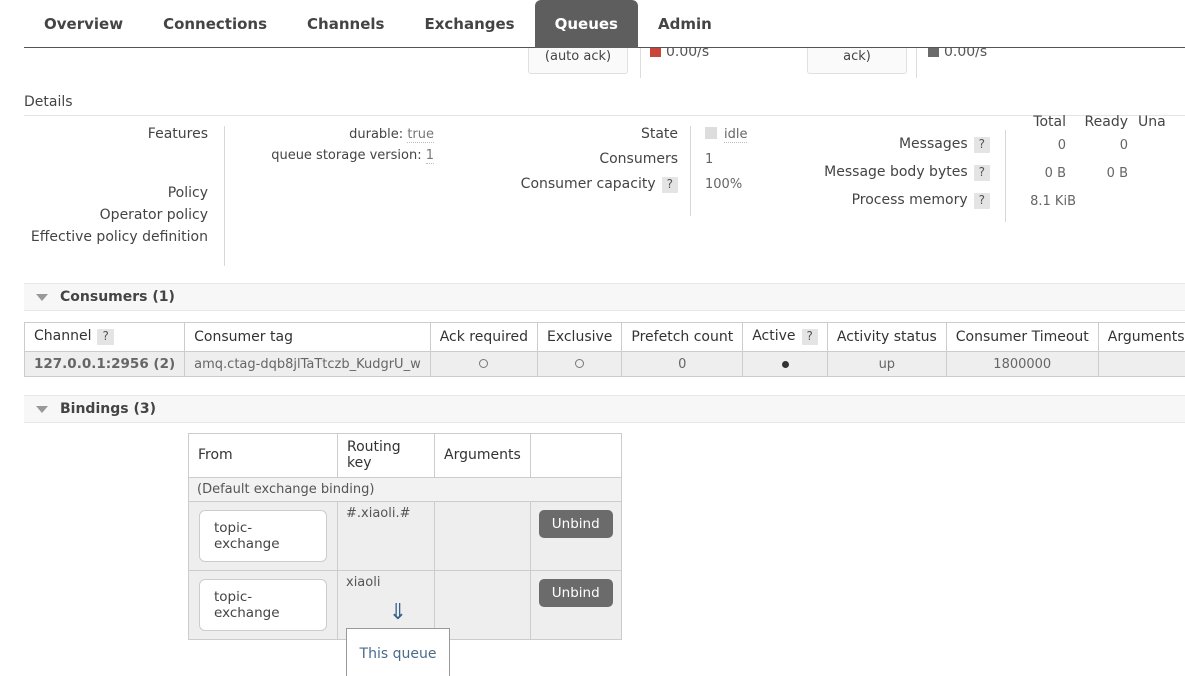 This screenshot has width=1185, height=676. Describe the element at coordinates (215, 23) in the screenshot. I see `nav-item-connections: Connections` at that location.